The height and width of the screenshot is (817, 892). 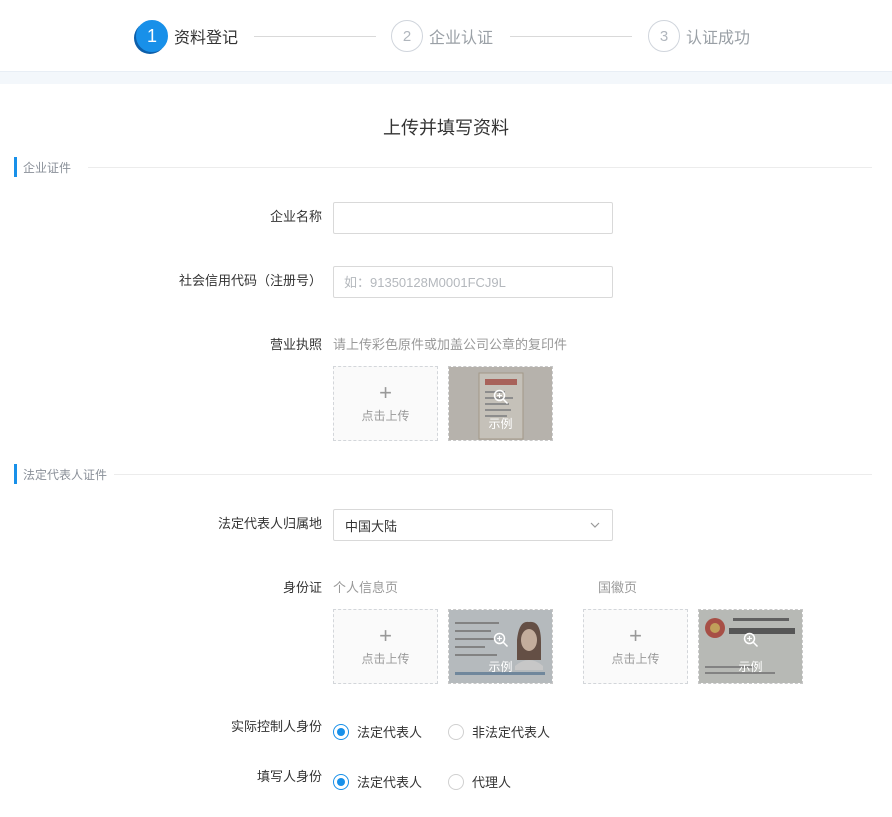 I want to click on id-front-sample-image: 示例, so click(x=500, y=646).